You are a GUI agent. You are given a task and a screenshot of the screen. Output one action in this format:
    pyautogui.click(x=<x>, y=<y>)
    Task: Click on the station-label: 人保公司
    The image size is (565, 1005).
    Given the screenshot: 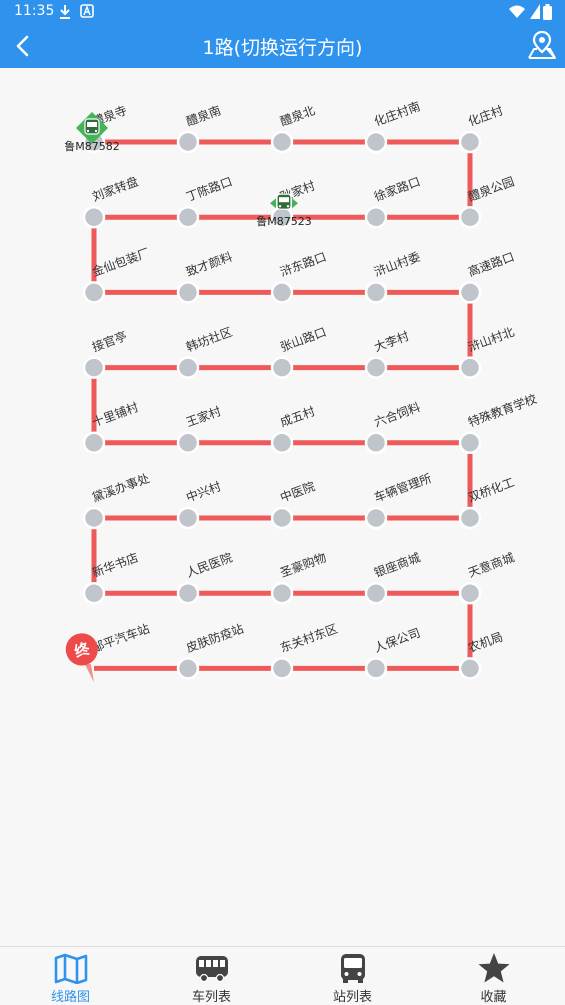 What is the action you would take?
    pyautogui.click(x=397, y=641)
    